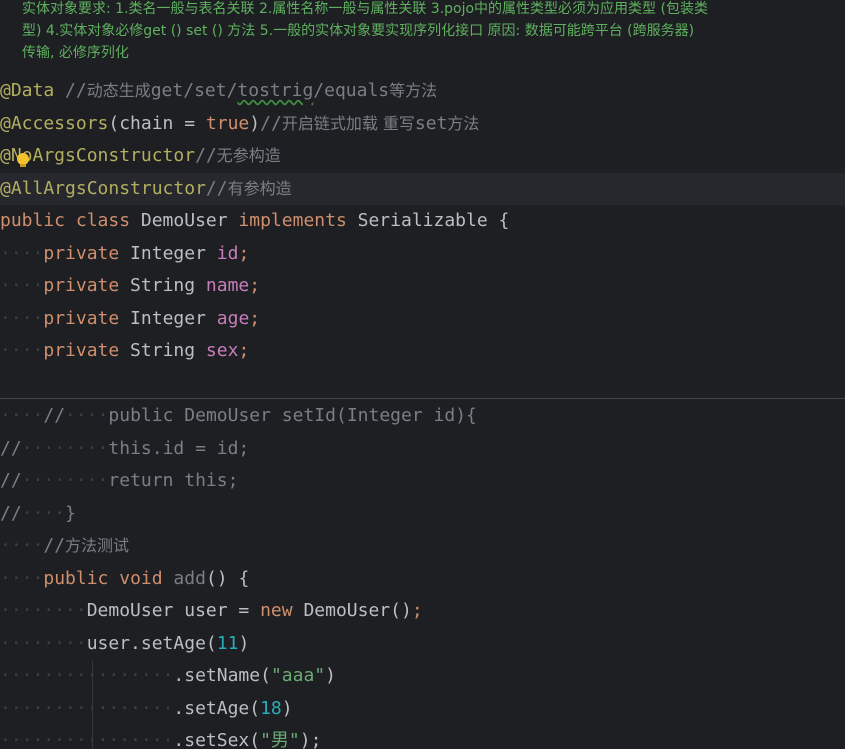 This screenshot has width=845, height=749. Describe the element at coordinates (276, 610) in the screenshot. I see `keyword: new` at that location.